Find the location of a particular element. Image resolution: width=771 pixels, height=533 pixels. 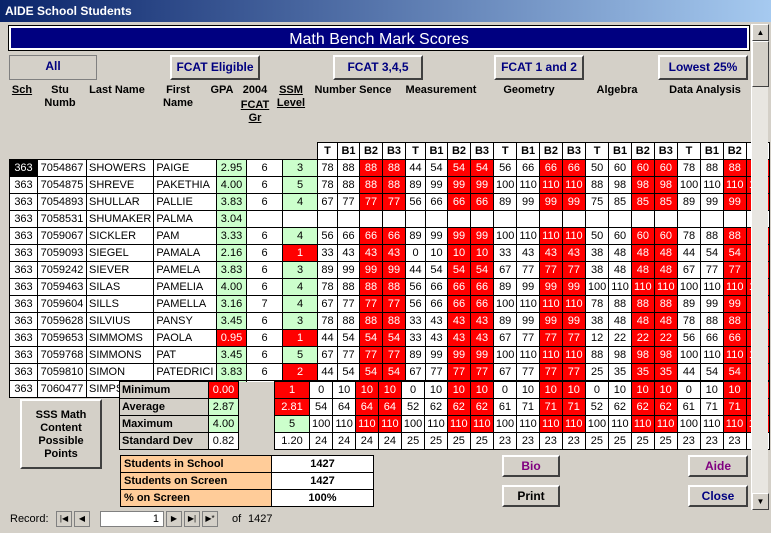

cell-score: 38 is located at coordinates (597, 270).